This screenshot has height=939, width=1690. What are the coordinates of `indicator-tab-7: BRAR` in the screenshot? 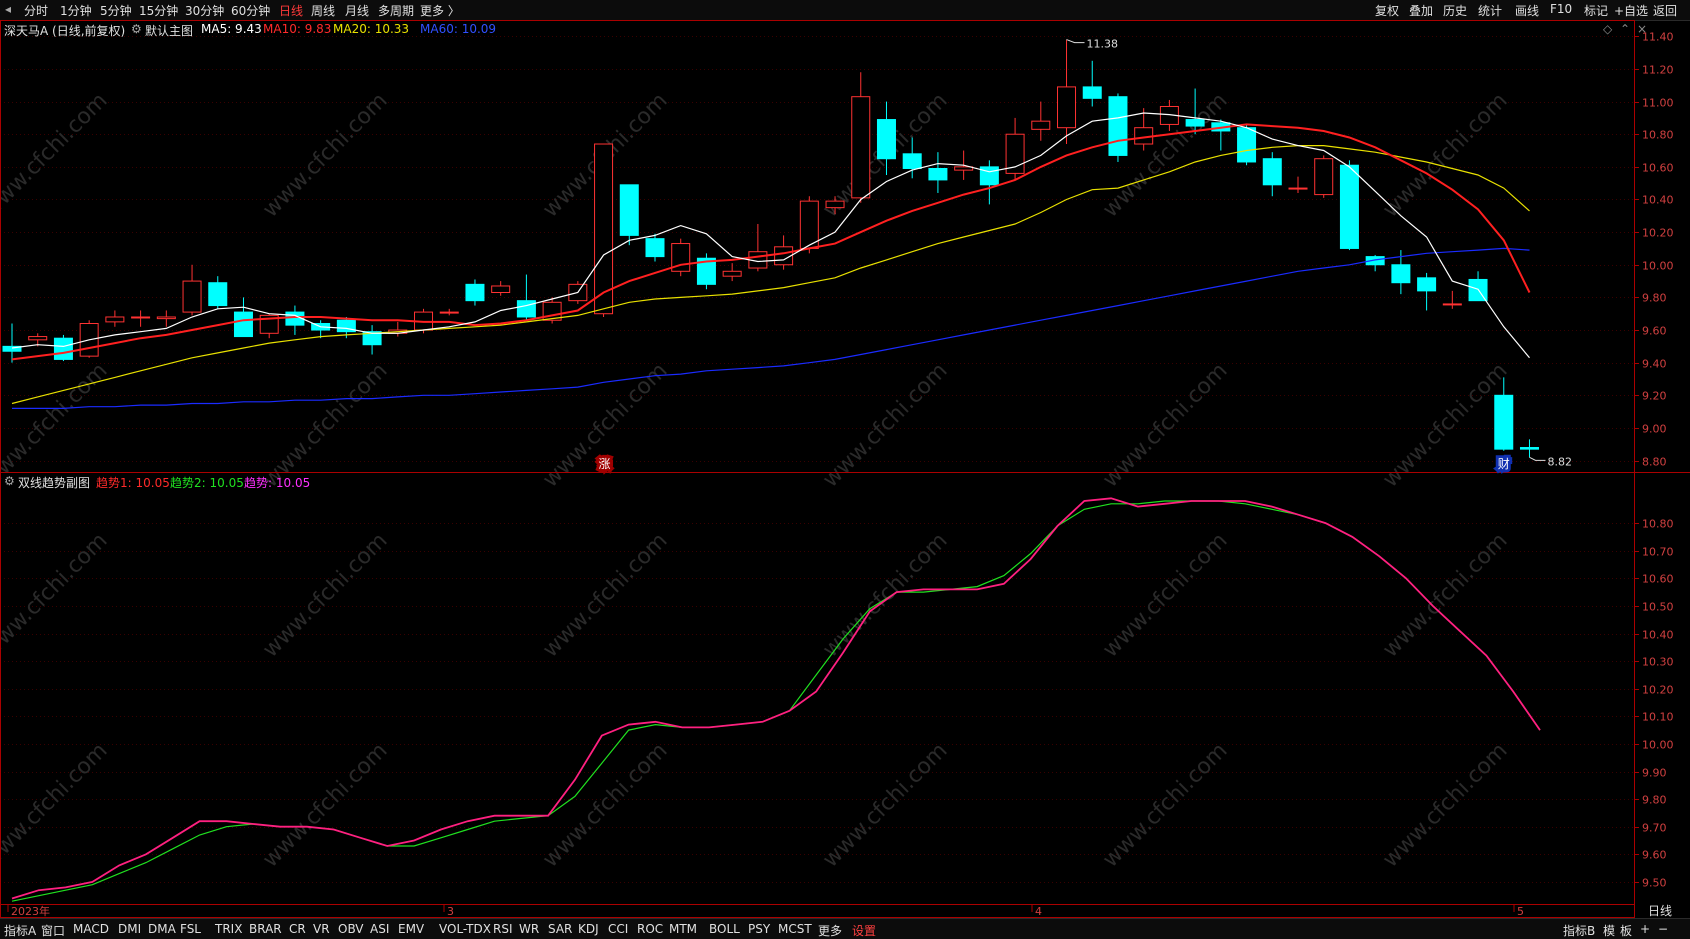 It's located at (265, 929).